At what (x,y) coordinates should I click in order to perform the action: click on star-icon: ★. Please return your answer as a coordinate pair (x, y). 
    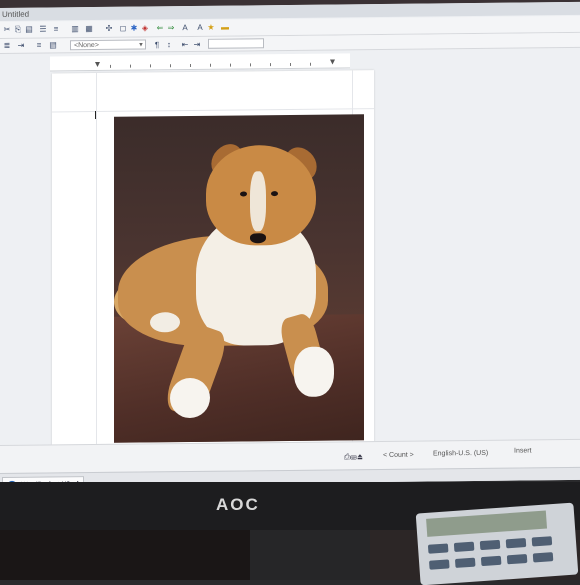
    Looking at the image, I should click on (211, 27).